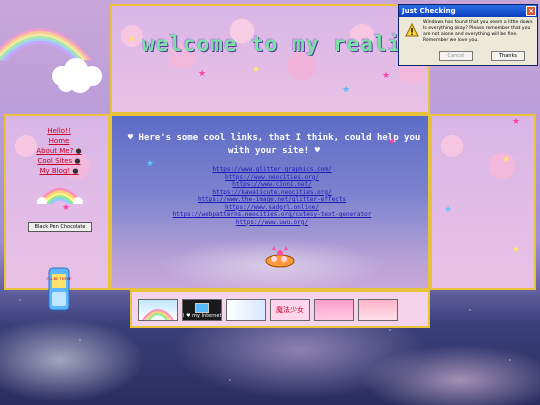 Image resolution: width=540 pixels, height=405 pixels. Describe the element at coordinates (60, 195) in the screenshot. I see `rainbow-graphic` at that location.